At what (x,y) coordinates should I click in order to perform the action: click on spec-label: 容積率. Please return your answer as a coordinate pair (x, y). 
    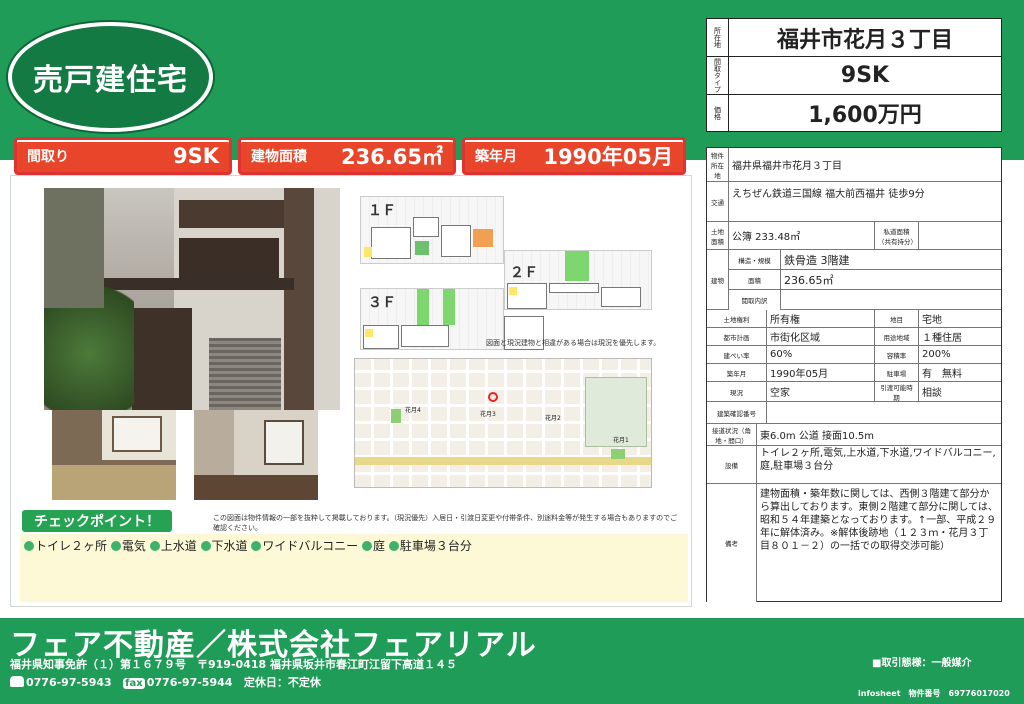
    Looking at the image, I should click on (897, 354).